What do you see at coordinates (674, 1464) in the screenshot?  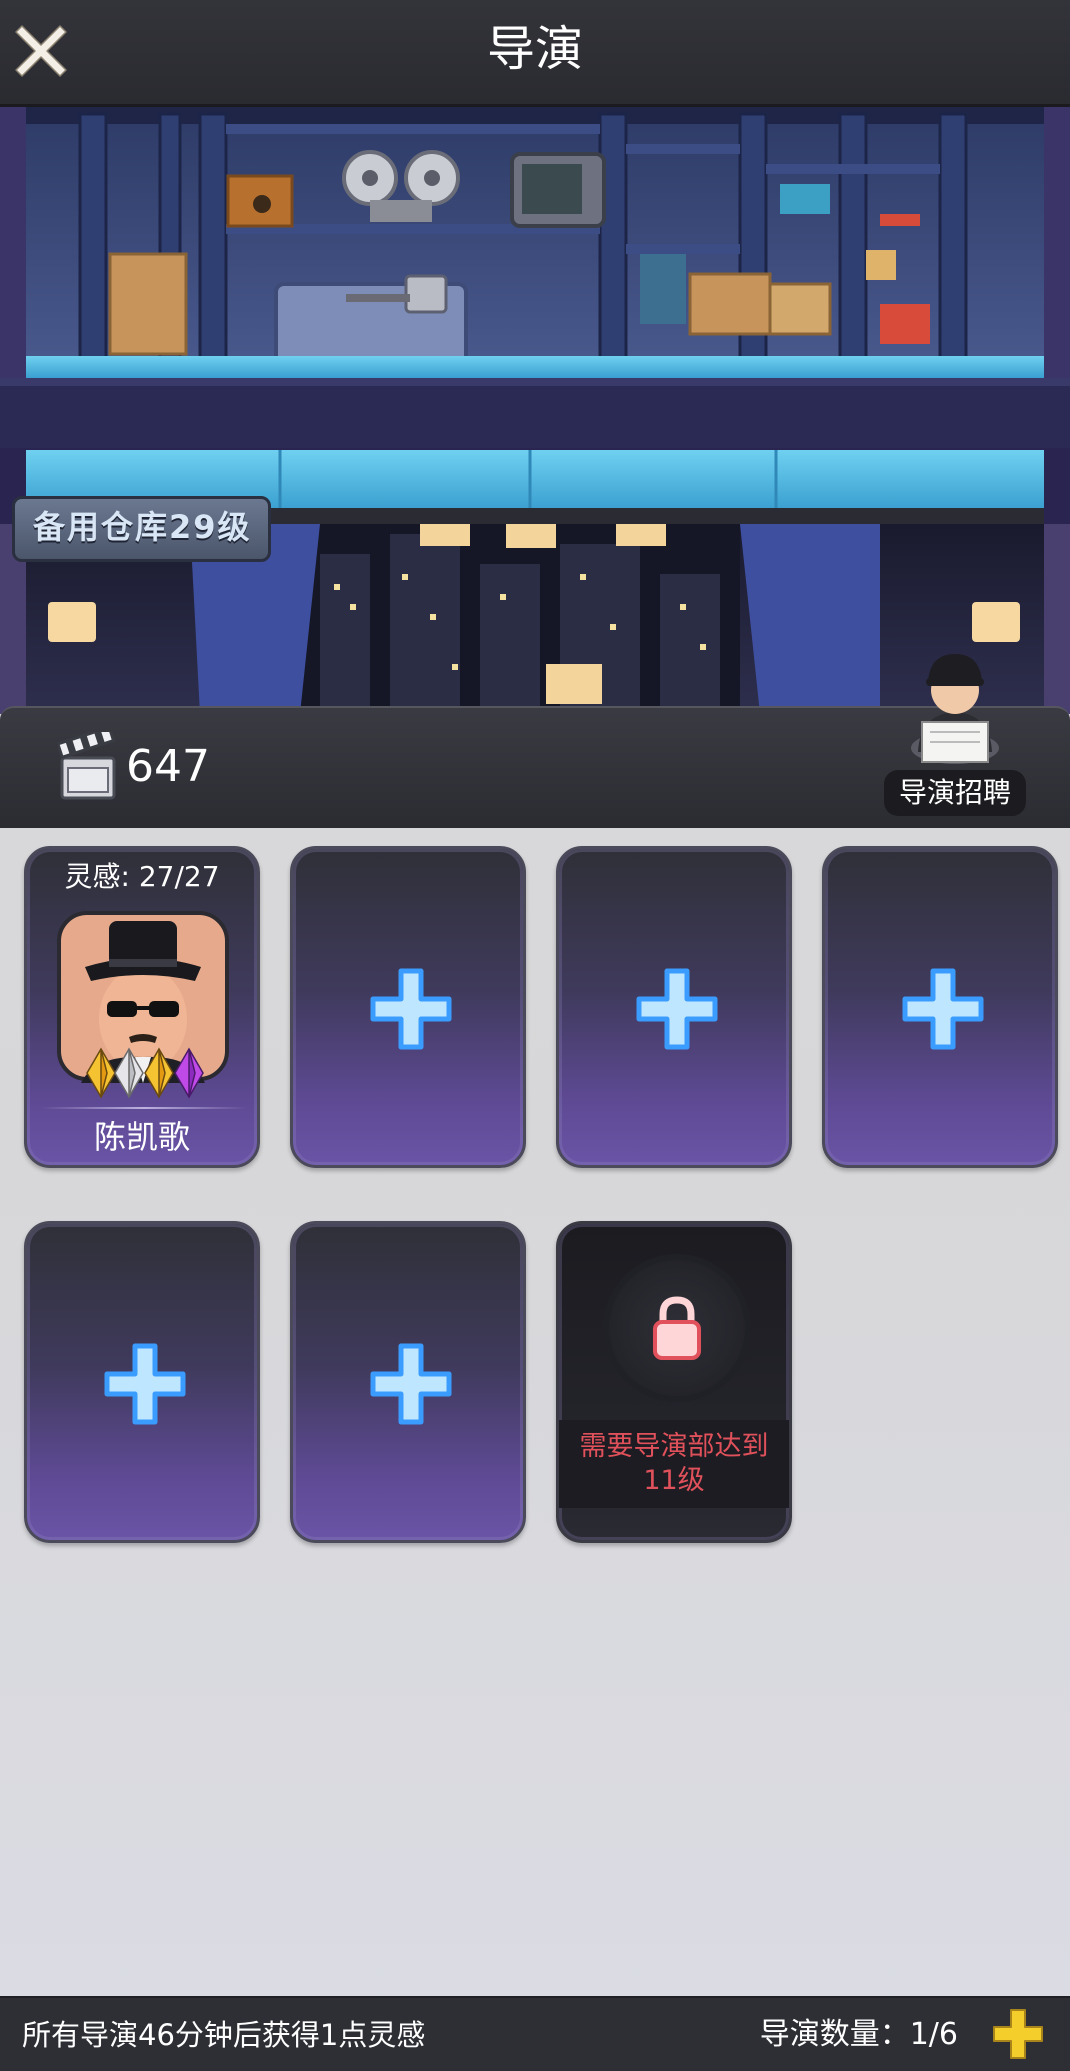 I see `unlock-requirement: 需要导演部达到11级` at bounding box center [674, 1464].